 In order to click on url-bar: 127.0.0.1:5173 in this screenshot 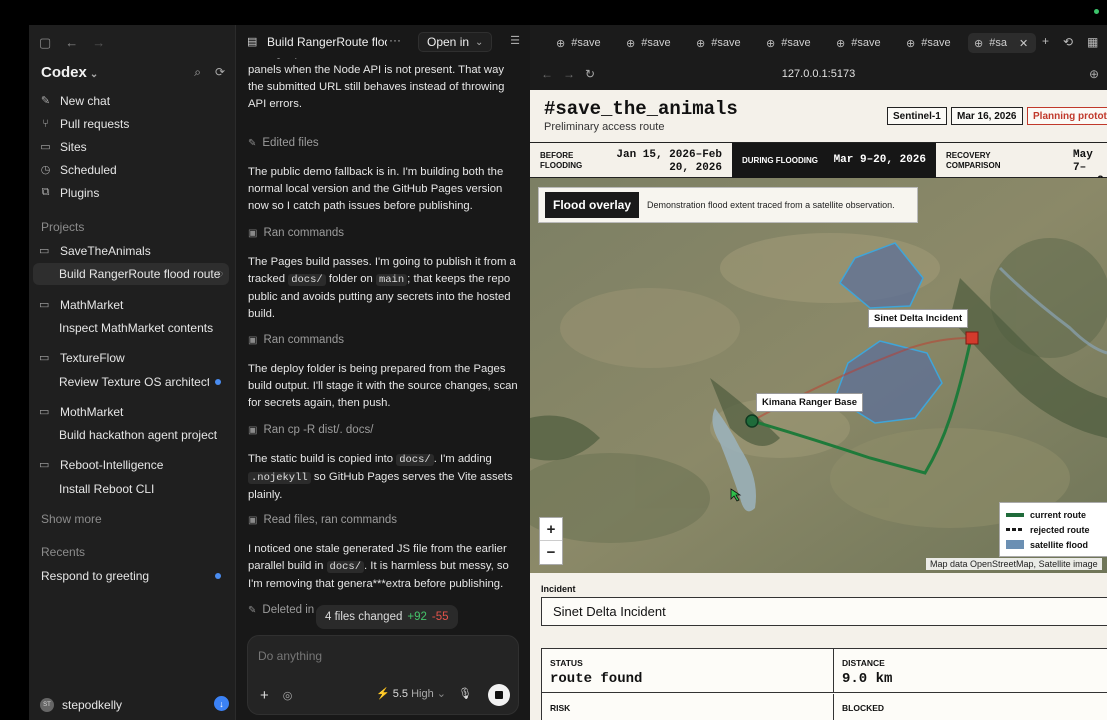, I will do `click(818, 74)`.